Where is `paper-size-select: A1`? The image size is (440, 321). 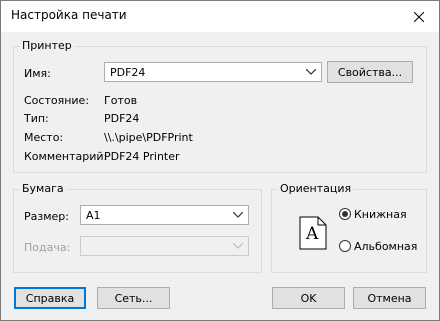 paper-size-select: A1 is located at coordinates (164, 215).